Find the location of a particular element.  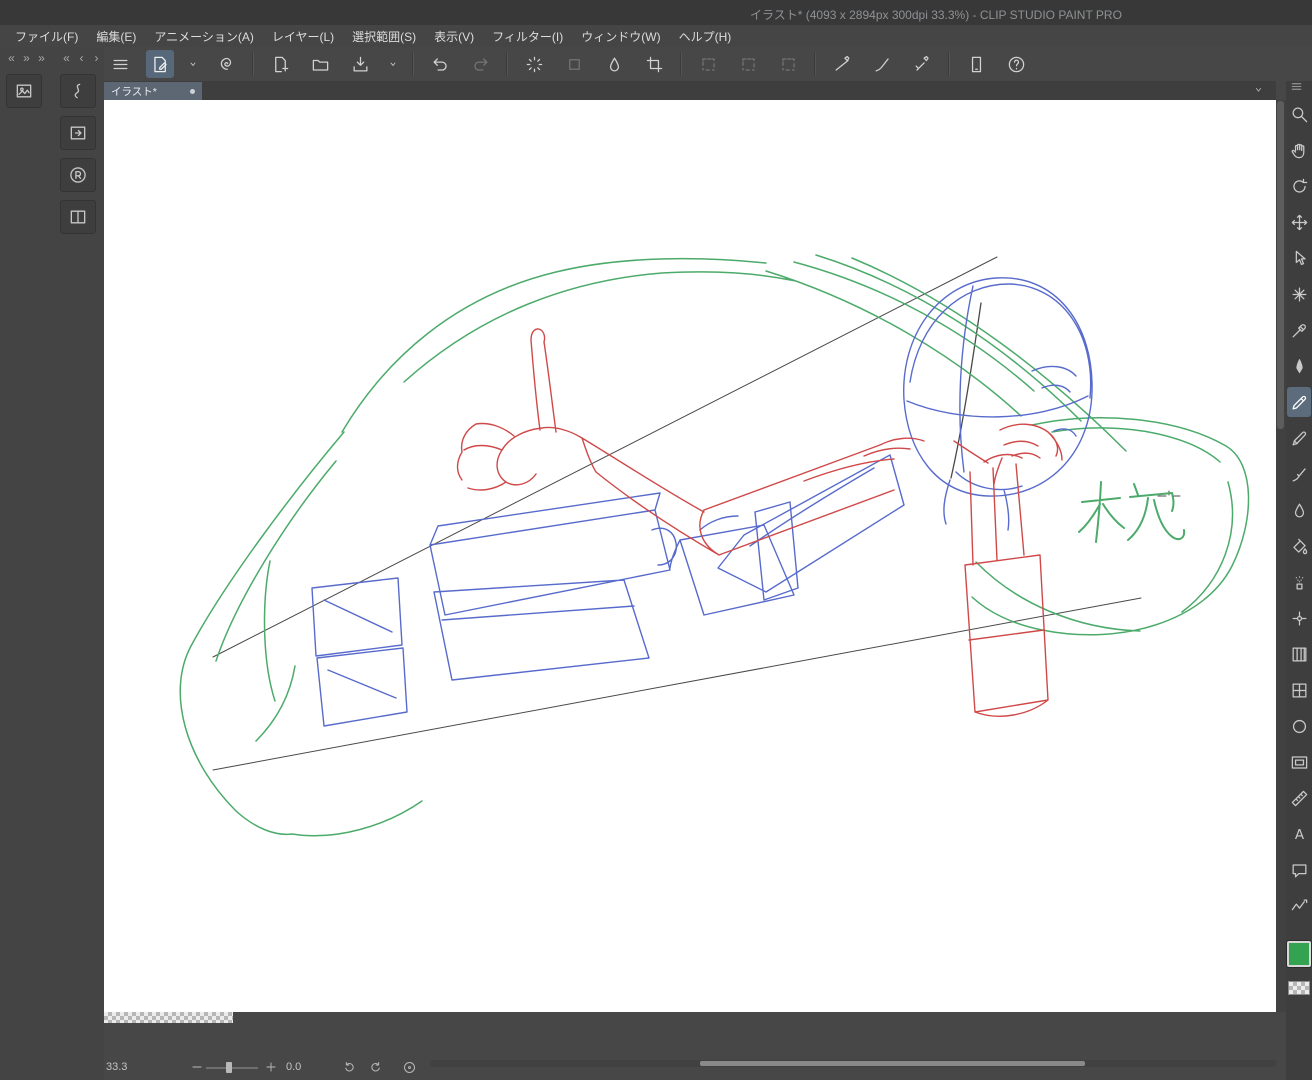

dock-collapse-arrow-1: « is located at coordinates (11, 58).